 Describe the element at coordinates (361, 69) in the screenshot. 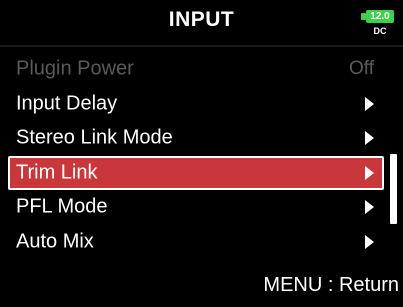

I see `menu-item-value: Off` at that location.